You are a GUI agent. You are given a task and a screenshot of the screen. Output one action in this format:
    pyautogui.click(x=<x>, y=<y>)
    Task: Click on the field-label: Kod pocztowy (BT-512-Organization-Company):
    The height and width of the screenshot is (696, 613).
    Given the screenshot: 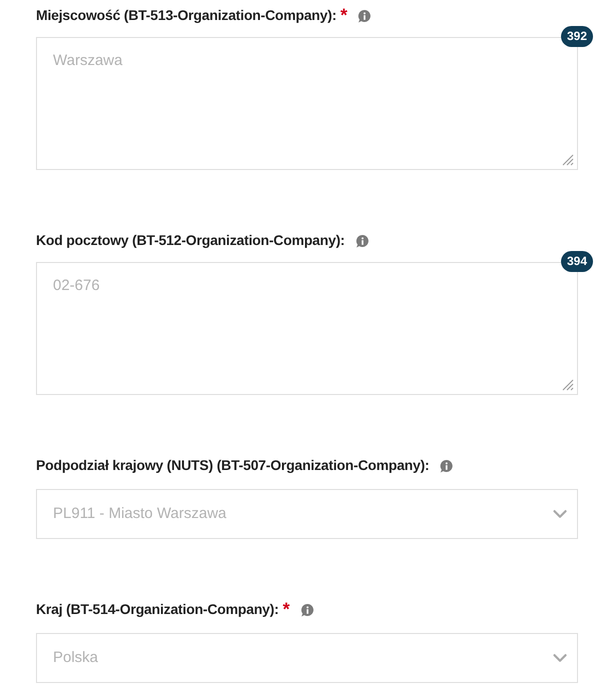 What is the action you would take?
    pyautogui.click(x=190, y=240)
    